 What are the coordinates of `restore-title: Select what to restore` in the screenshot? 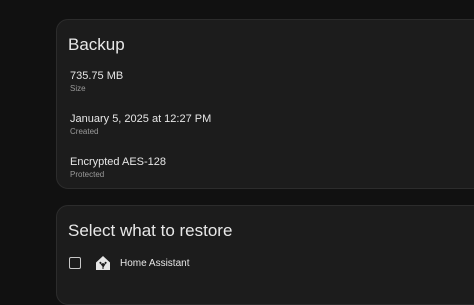 It's located at (150, 230).